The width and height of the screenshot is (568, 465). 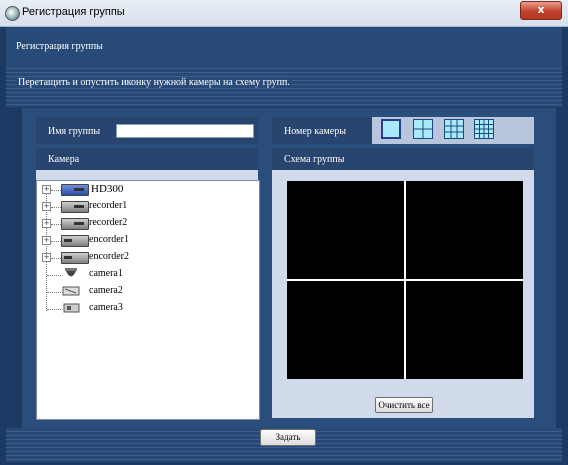 I want to click on page-title: Регистрация группы, so click(x=59, y=46).